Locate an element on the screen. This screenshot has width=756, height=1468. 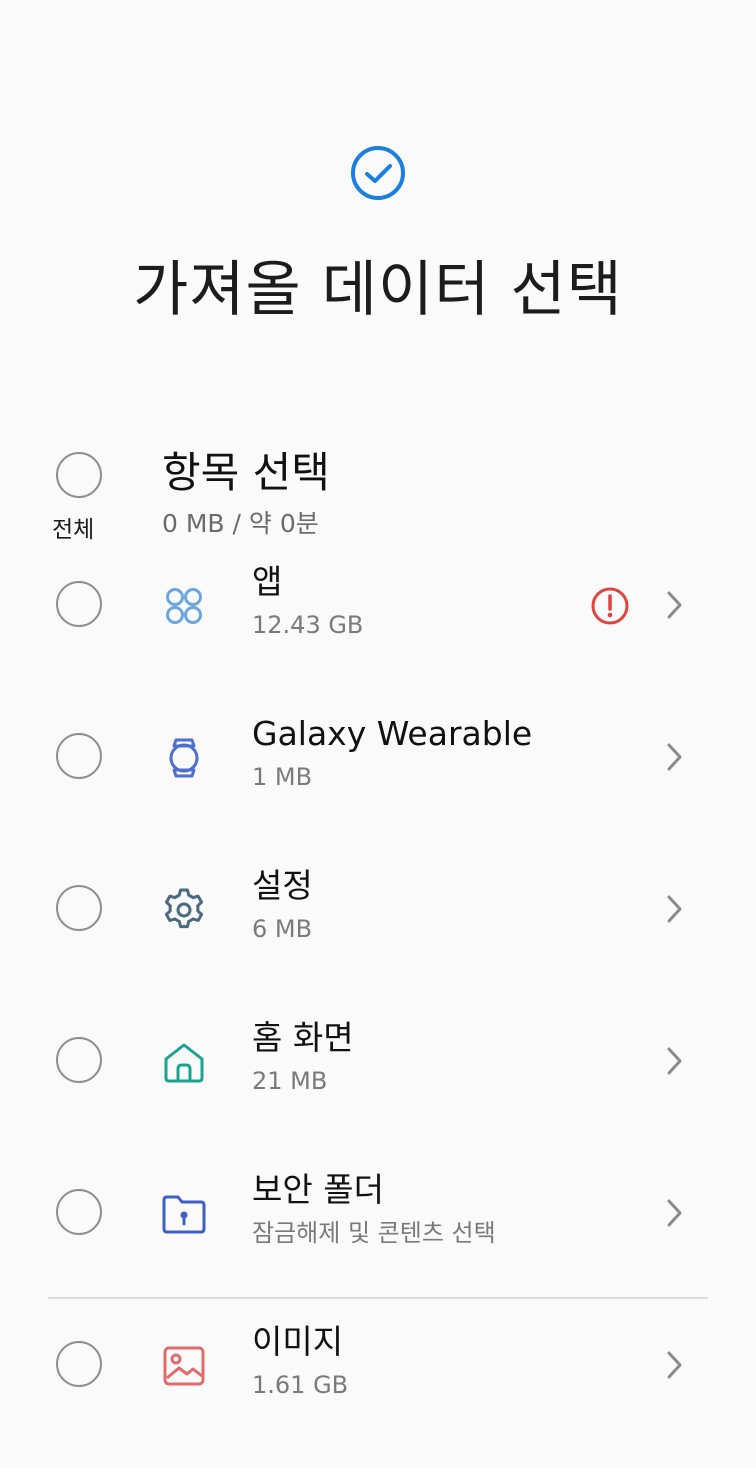
section-title: 항목 선택 is located at coordinates (246, 472).